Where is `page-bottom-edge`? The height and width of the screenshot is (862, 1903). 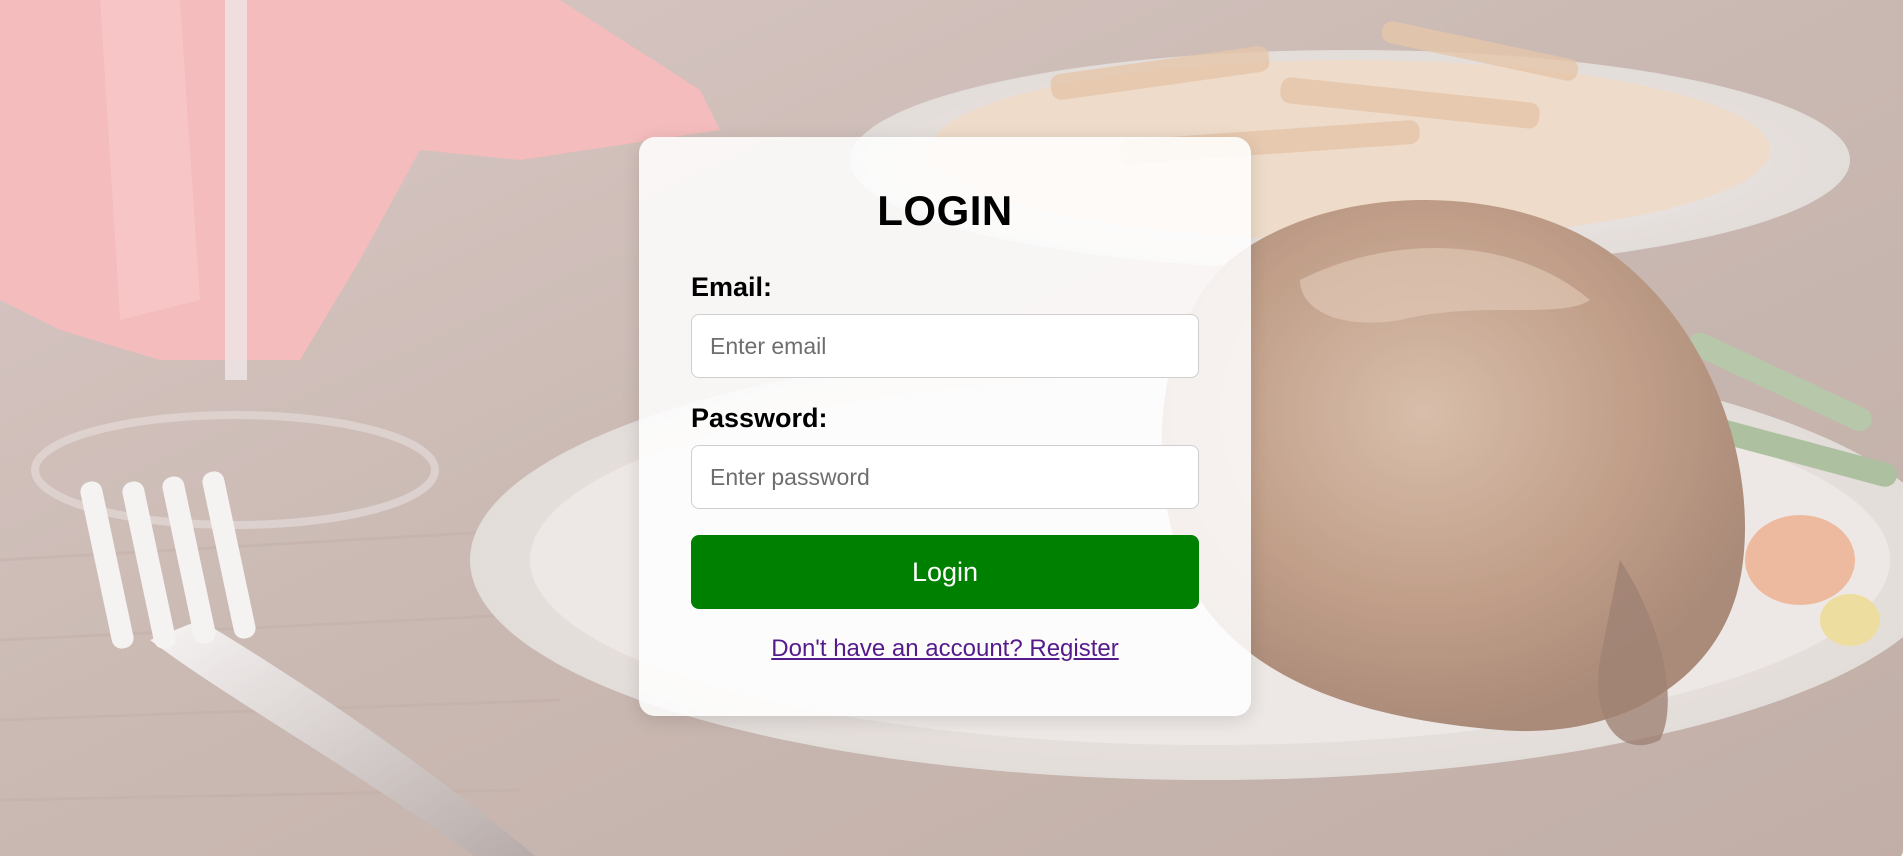
page-bottom-edge is located at coordinates (951, 859).